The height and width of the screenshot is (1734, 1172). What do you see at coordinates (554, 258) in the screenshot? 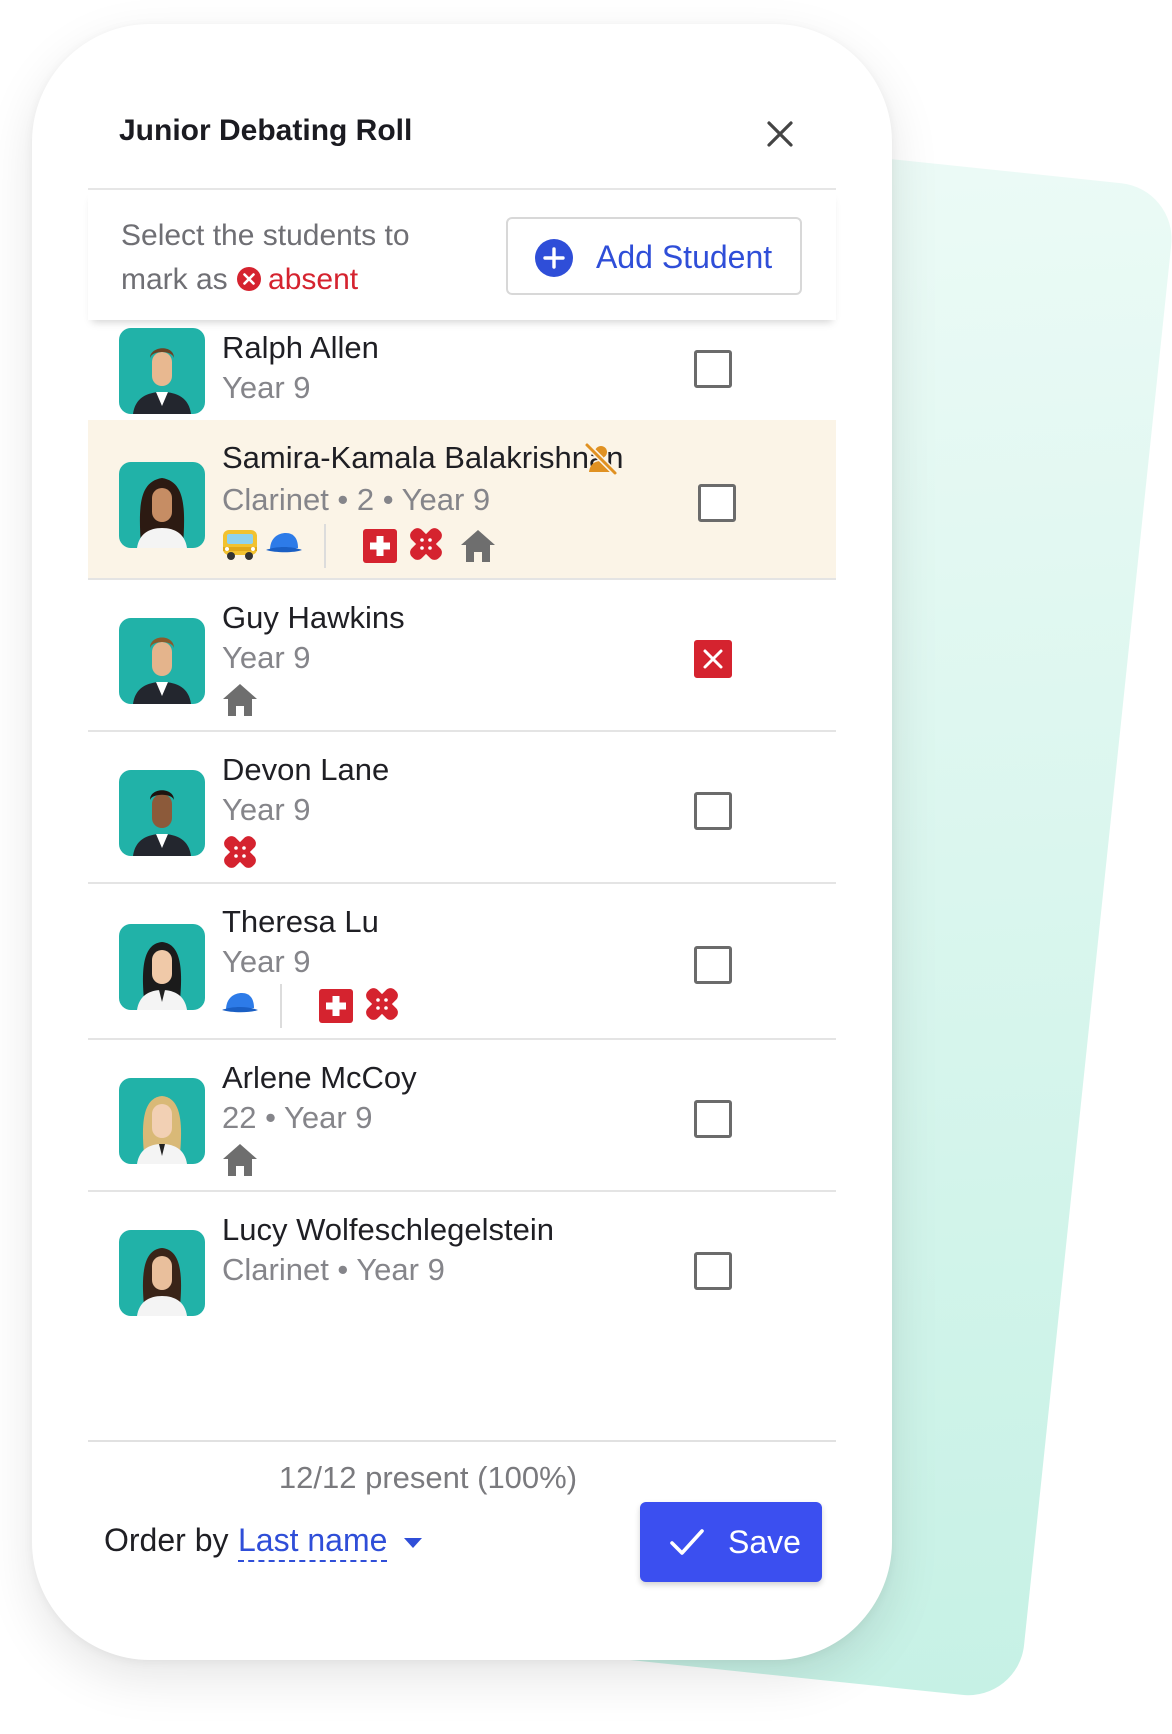
I see `plus-circle-icon` at bounding box center [554, 258].